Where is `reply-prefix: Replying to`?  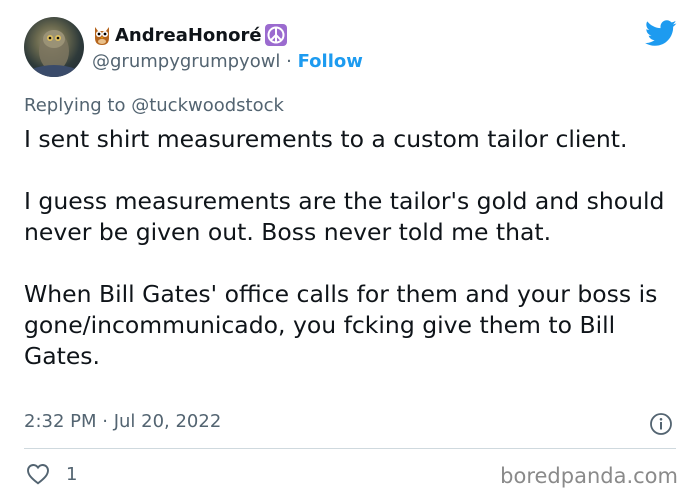
reply-prefix: Replying to is located at coordinates (78, 105).